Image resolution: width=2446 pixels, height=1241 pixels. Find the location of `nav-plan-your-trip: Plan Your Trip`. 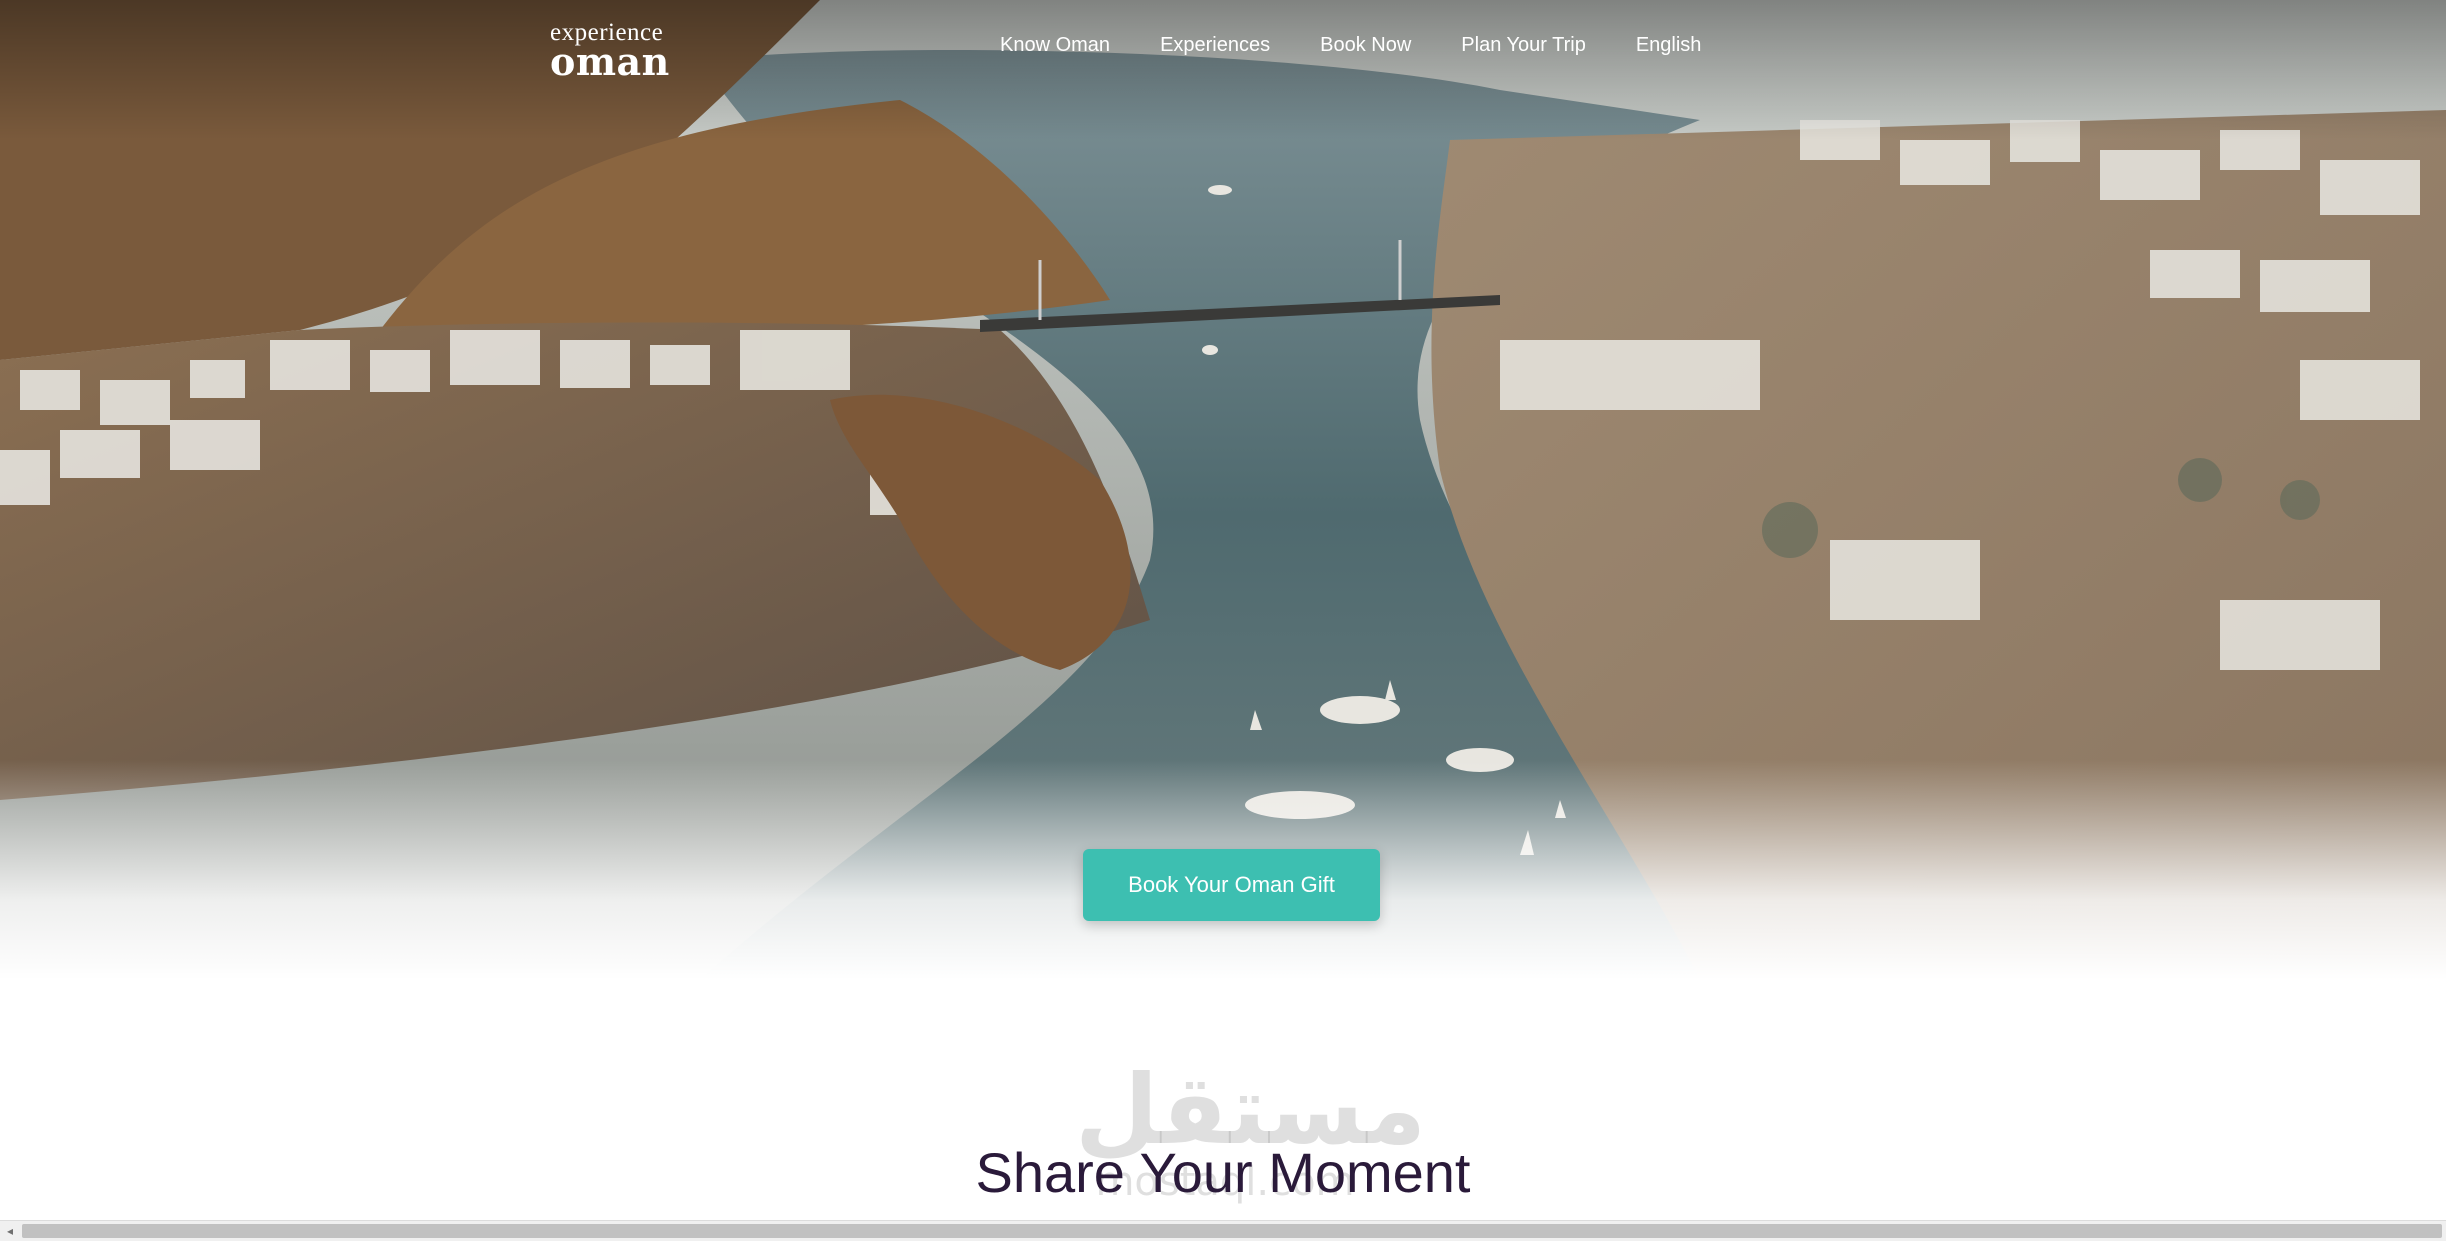

nav-plan-your-trip: Plan Your Trip is located at coordinates (1523, 45).